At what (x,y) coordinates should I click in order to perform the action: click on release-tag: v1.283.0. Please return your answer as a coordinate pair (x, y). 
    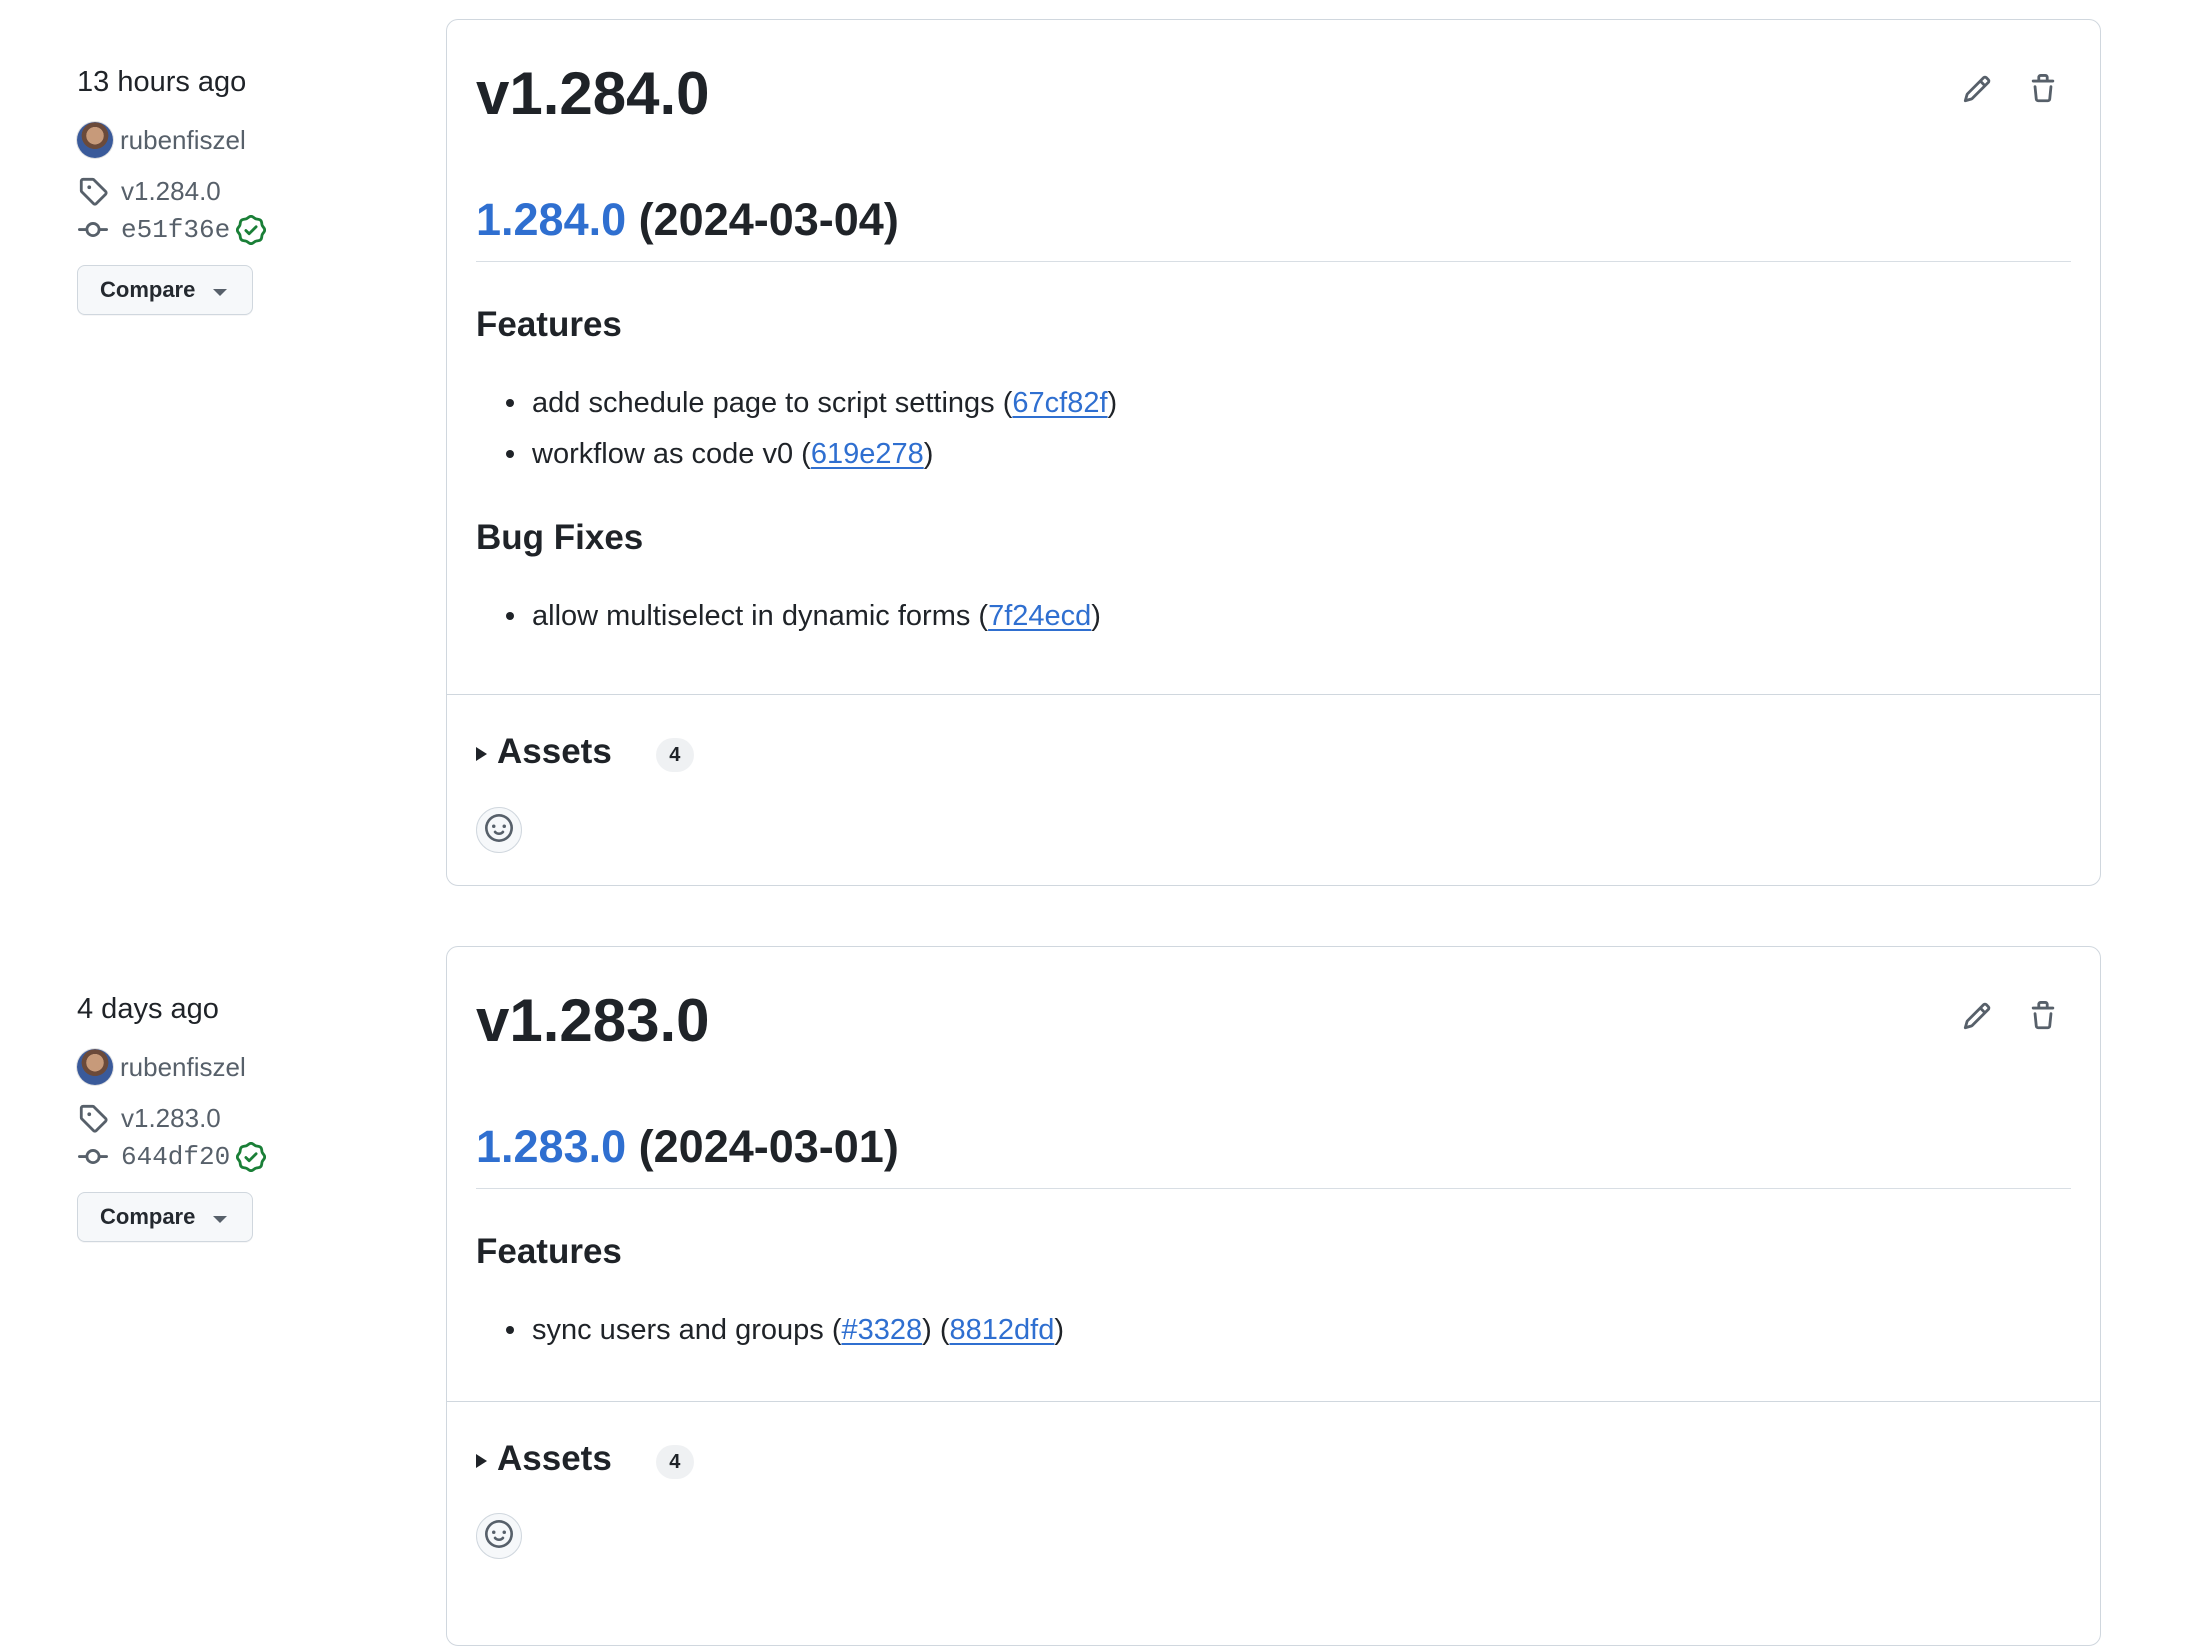
    Looking at the image, I should click on (149, 1118).